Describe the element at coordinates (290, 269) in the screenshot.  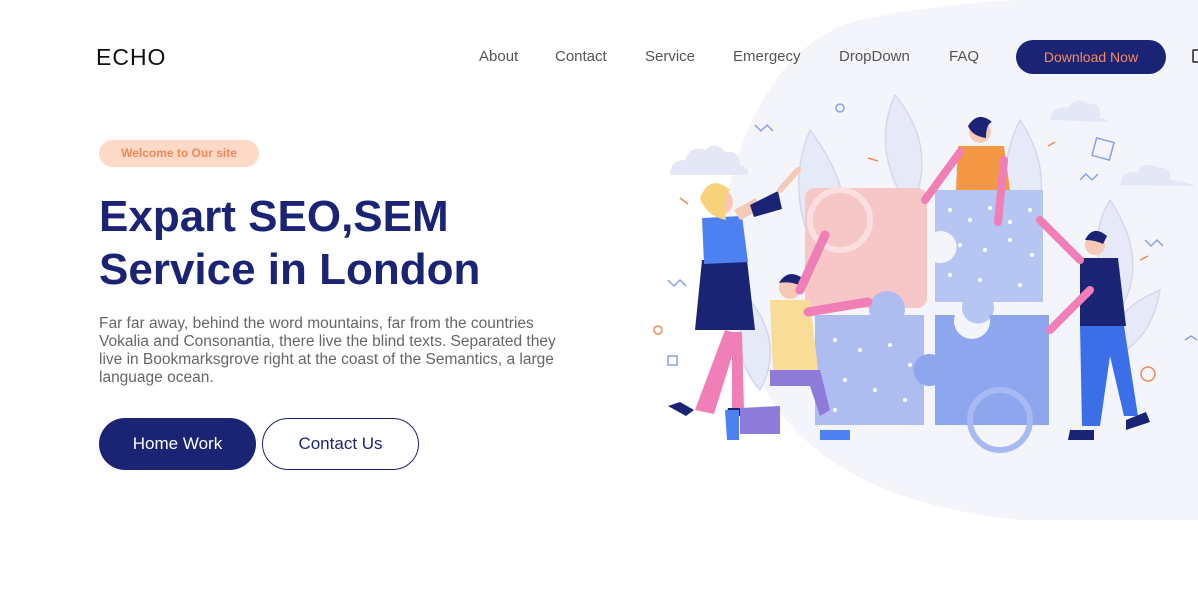
I see `hero-title-line-2: Service in London` at that location.